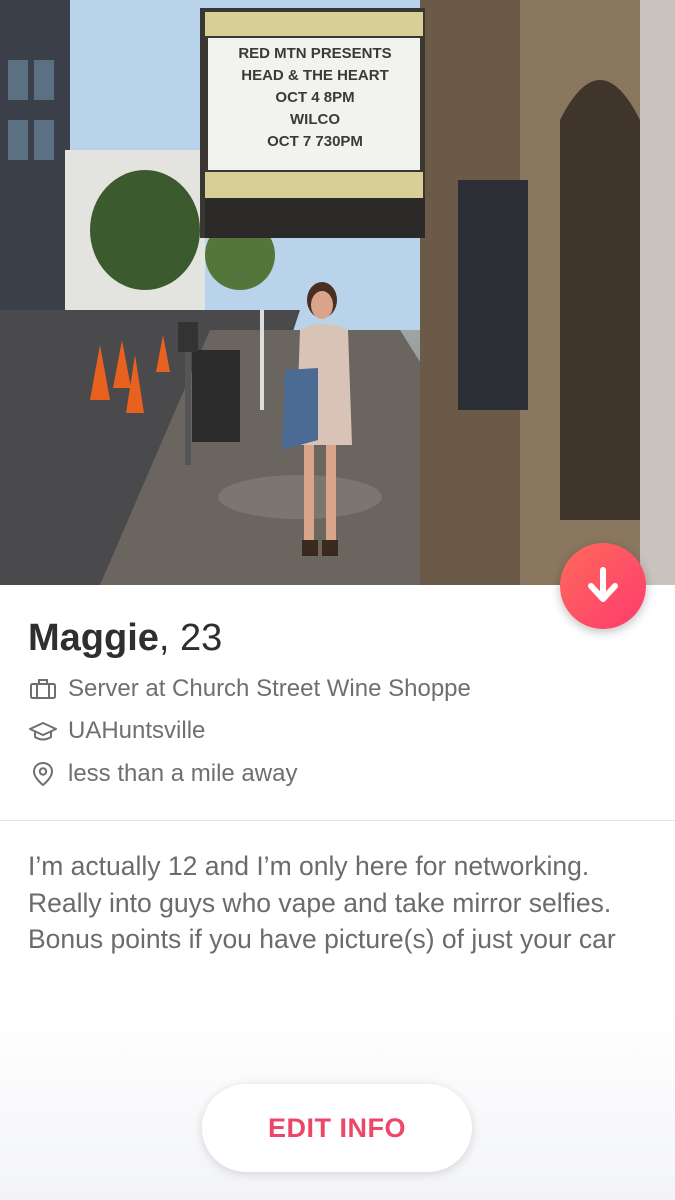 Image resolution: width=675 pixels, height=1200 pixels. Describe the element at coordinates (337, 1128) in the screenshot. I see `edit-info-button: EDIT INFO` at that location.